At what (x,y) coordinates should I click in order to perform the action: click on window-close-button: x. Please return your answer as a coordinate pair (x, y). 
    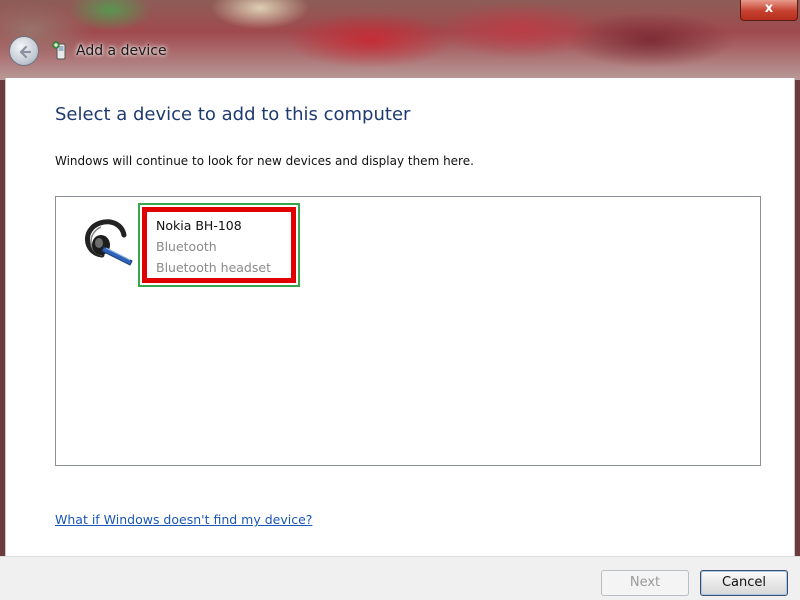
    Looking at the image, I should click on (769, 10).